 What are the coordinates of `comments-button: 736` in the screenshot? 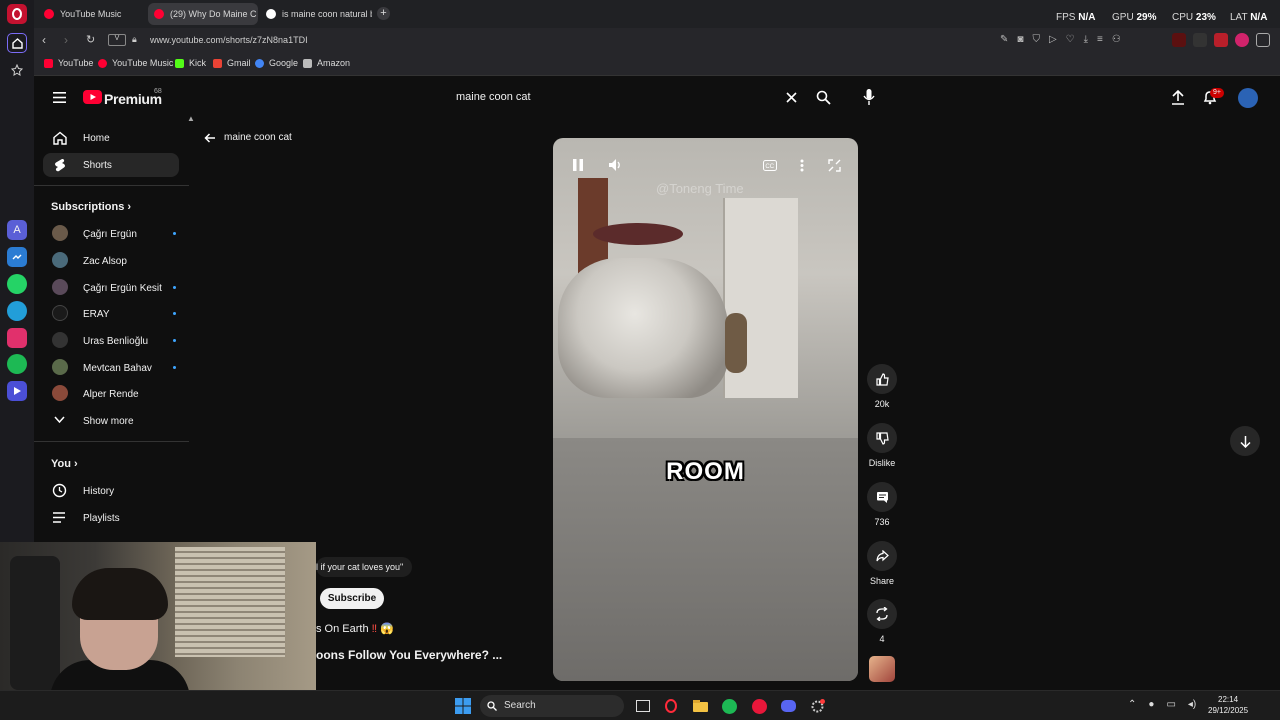 It's located at (882, 504).